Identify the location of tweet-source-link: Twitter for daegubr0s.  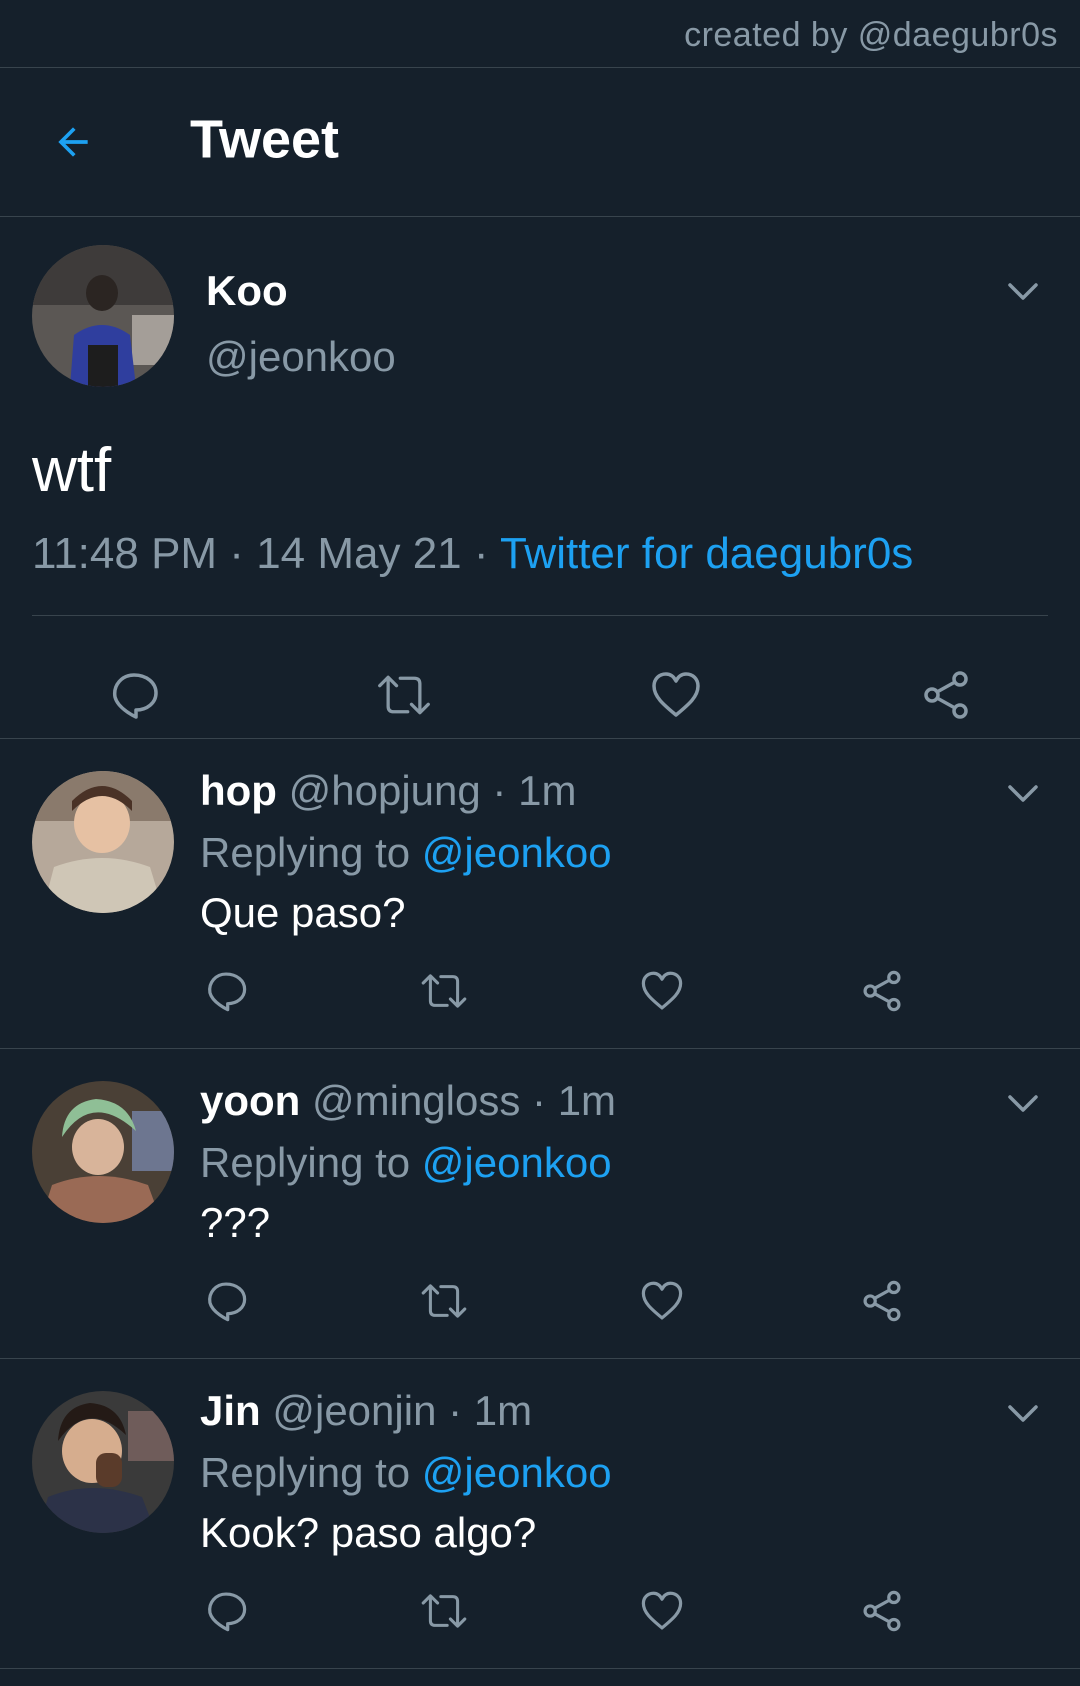
(706, 553).